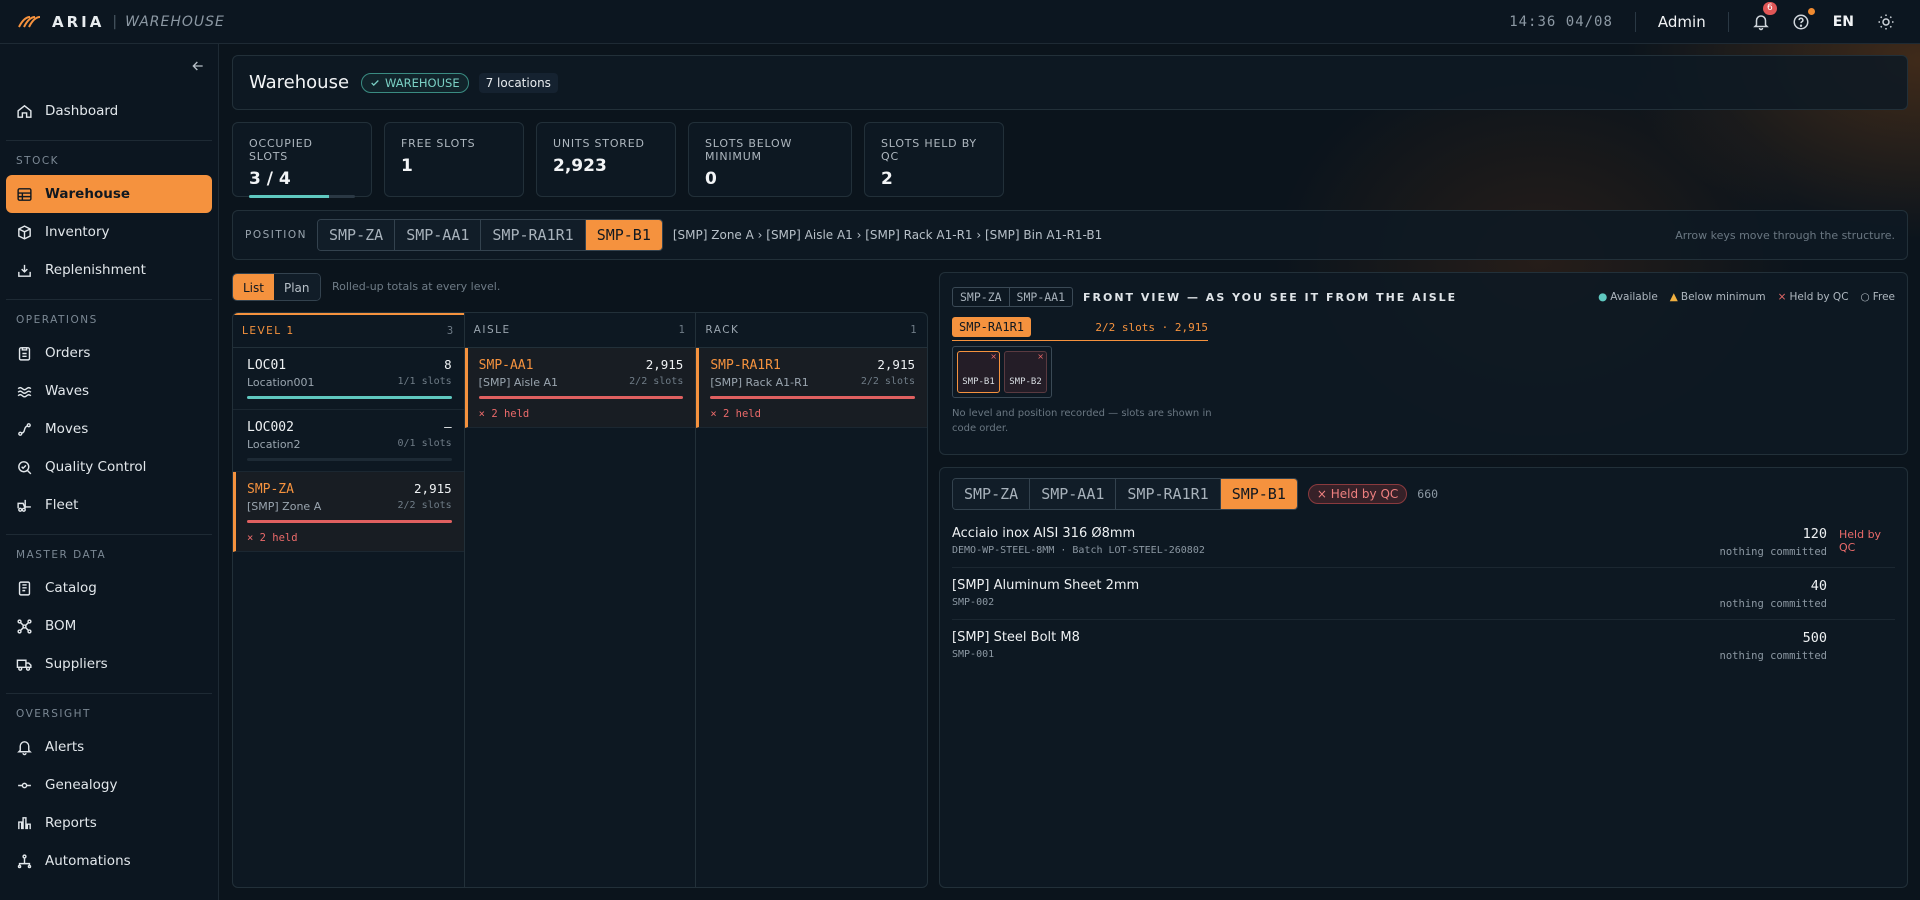 This screenshot has height=900, width=1920. I want to click on crumb-zone: SMP-ZA, so click(981, 297).